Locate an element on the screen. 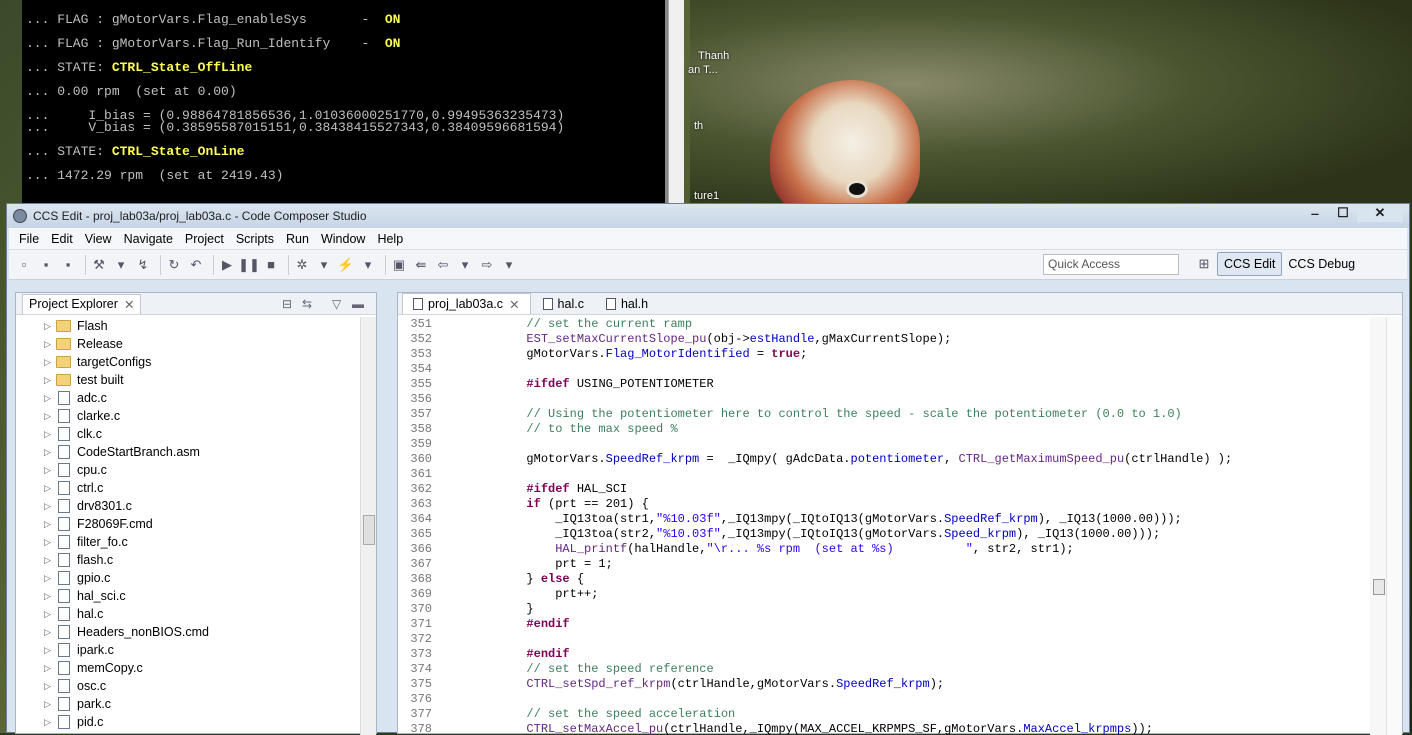  code-line: 371 #endif is located at coordinates (884, 624).